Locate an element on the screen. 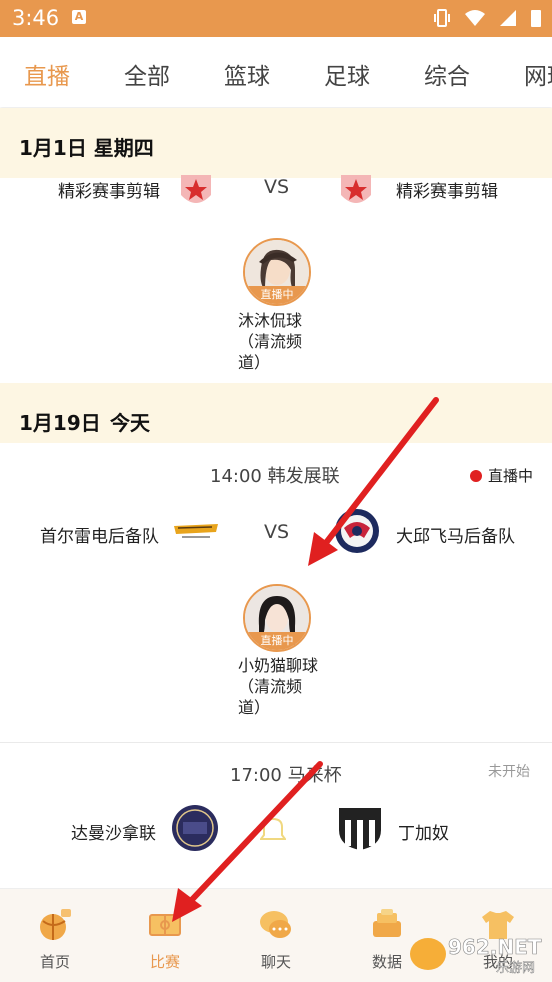  tab-live: 直播 is located at coordinates (47, 74).